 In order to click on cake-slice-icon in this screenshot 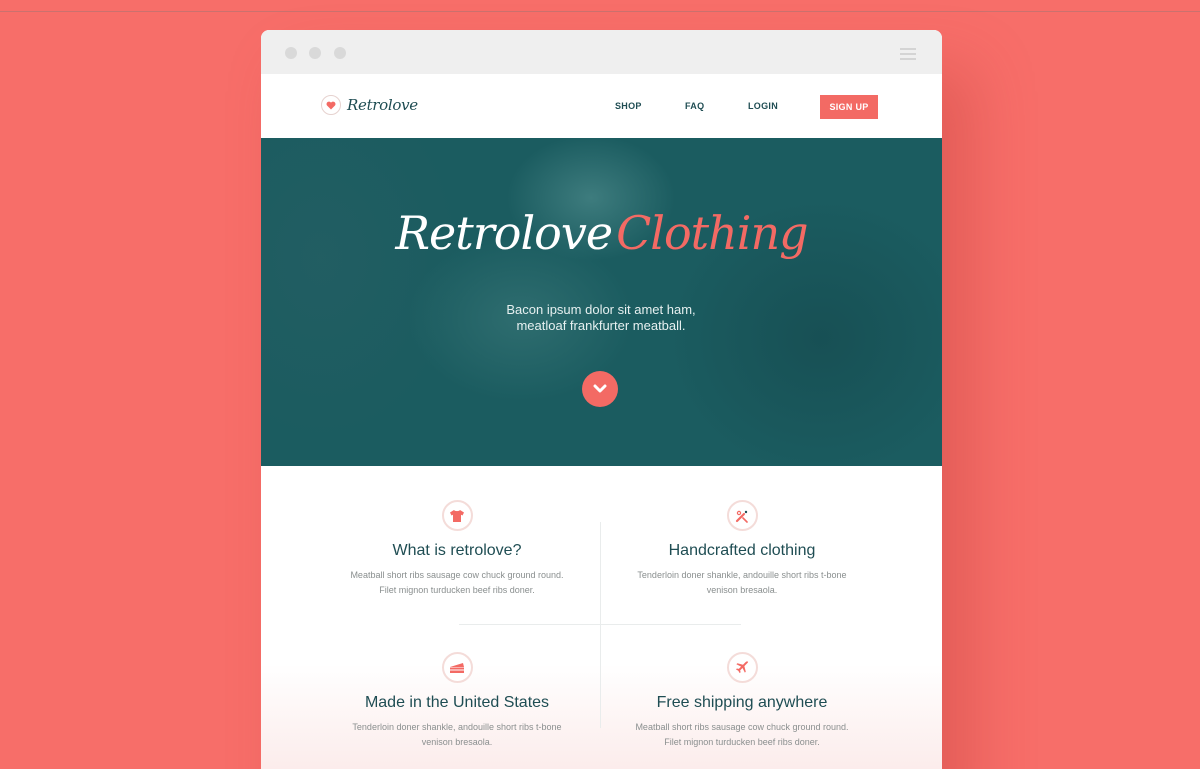, I will do `click(457, 667)`.